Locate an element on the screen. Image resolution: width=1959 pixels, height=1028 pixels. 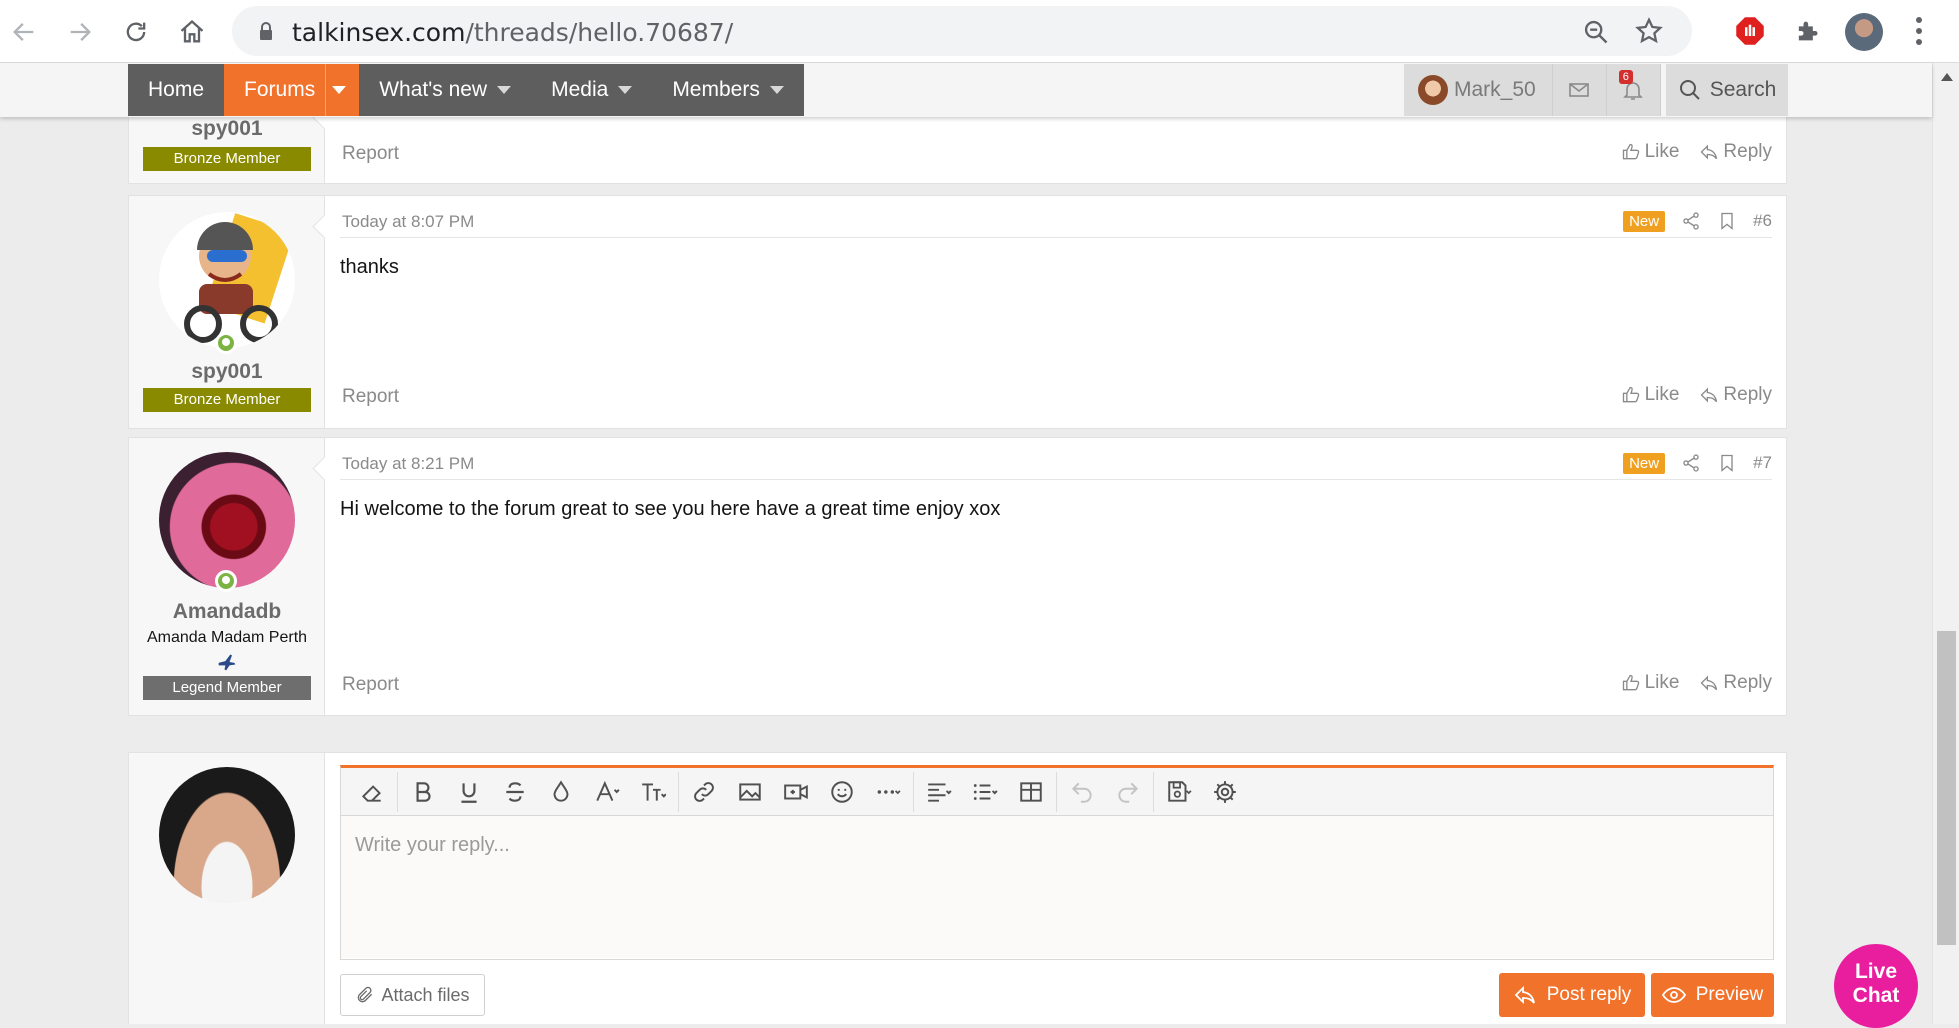
reload-button is located at coordinates (136, 32).